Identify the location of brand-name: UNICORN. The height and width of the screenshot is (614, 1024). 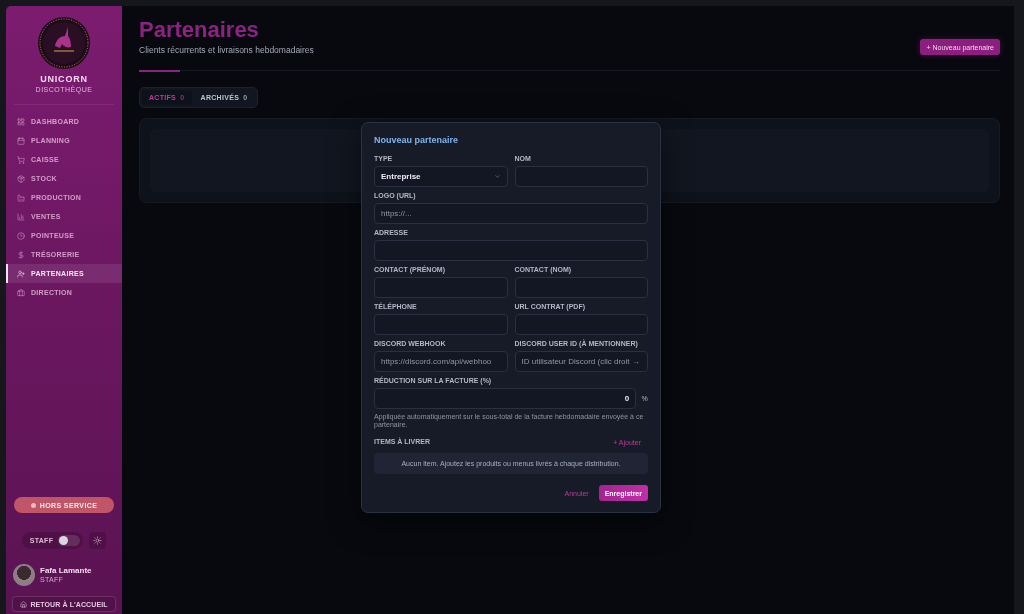
(64, 79).